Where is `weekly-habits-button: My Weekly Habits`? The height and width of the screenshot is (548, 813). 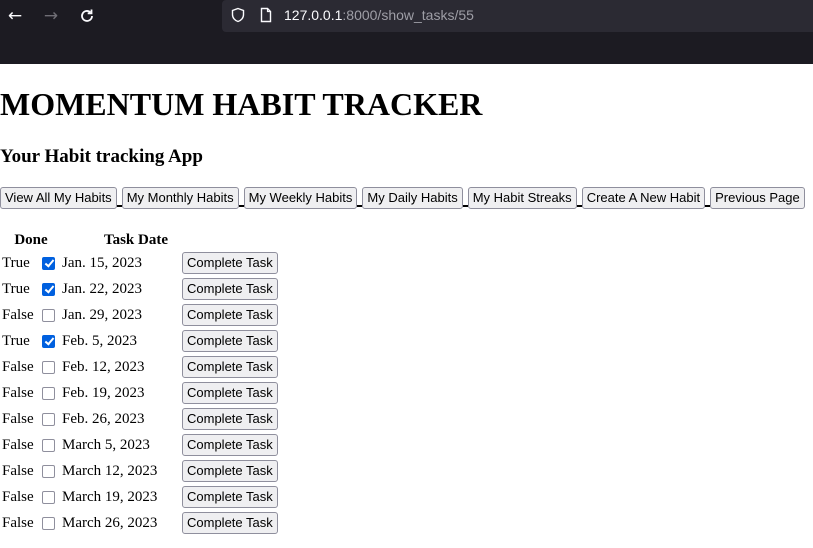
weekly-habits-button: My Weekly Habits is located at coordinates (300, 198).